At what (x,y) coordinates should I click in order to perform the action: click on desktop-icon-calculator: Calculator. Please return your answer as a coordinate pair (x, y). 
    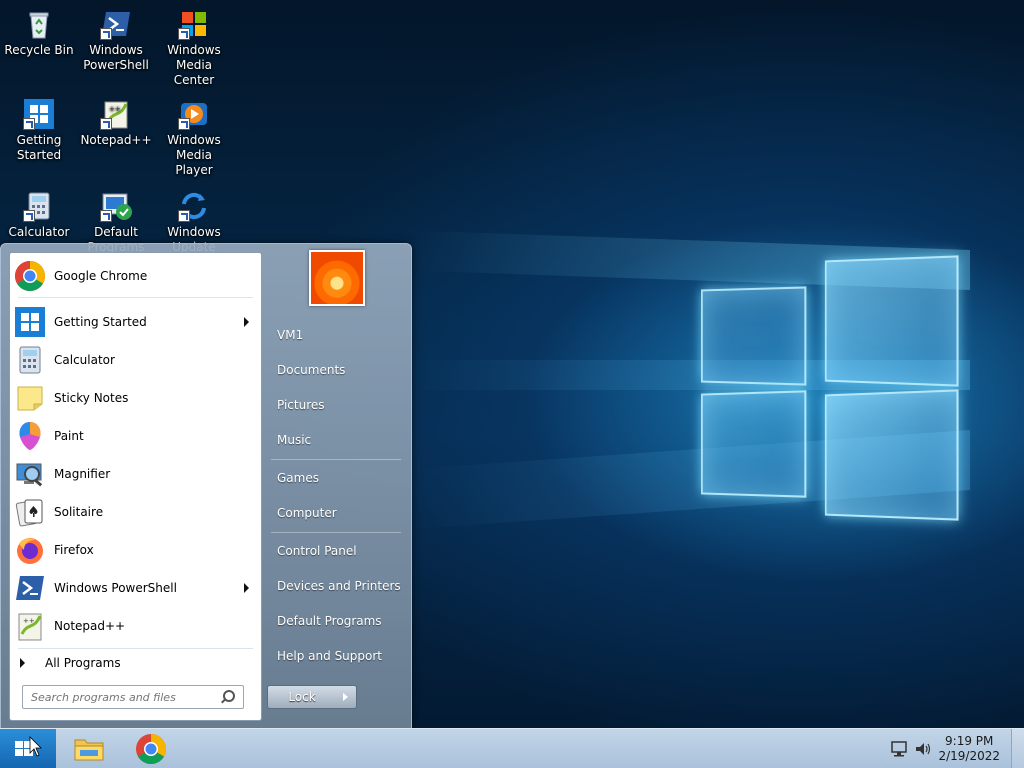
    Looking at the image, I should click on (39, 215).